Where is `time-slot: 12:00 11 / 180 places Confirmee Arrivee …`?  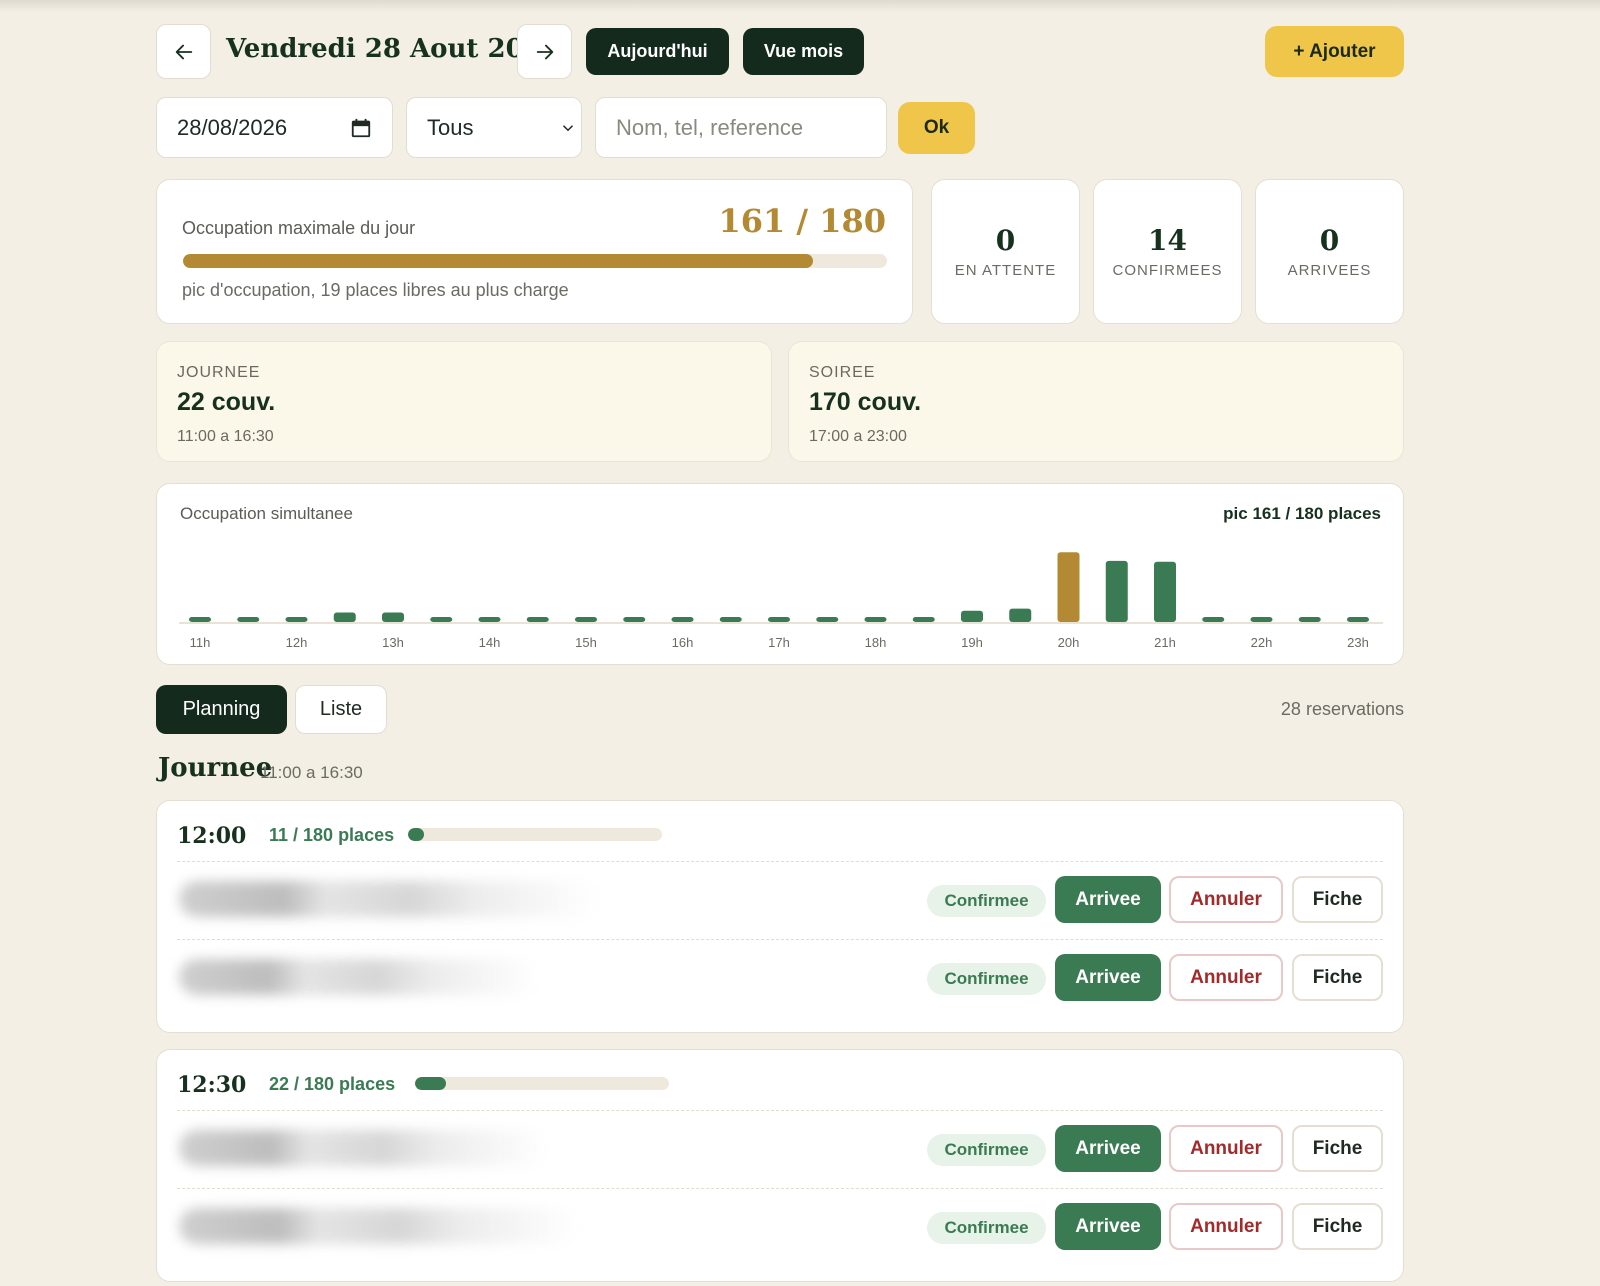
time-slot: 12:00 11 / 180 places Confirmee Arrivee … is located at coordinates (780, 916).